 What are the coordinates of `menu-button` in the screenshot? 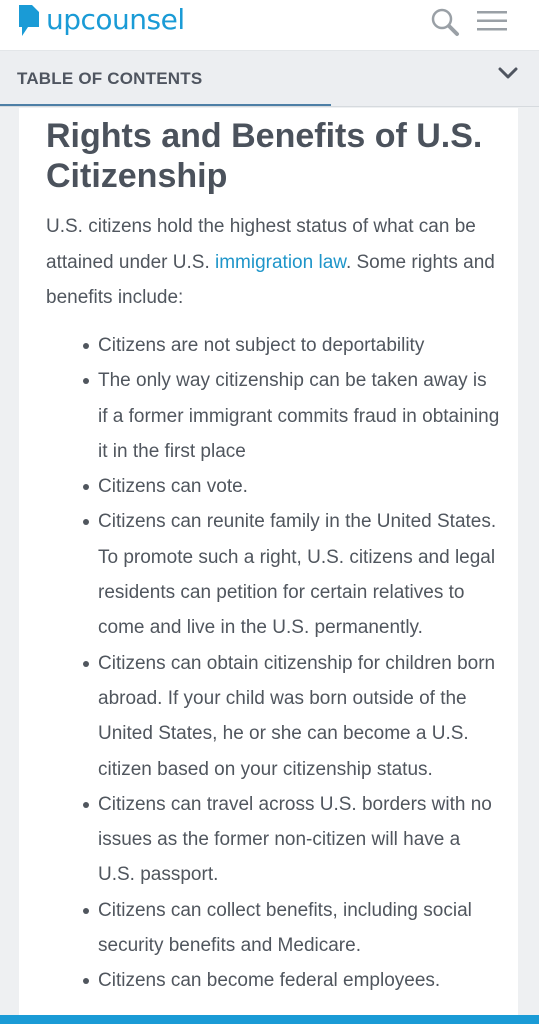 It's located at (492, 21).